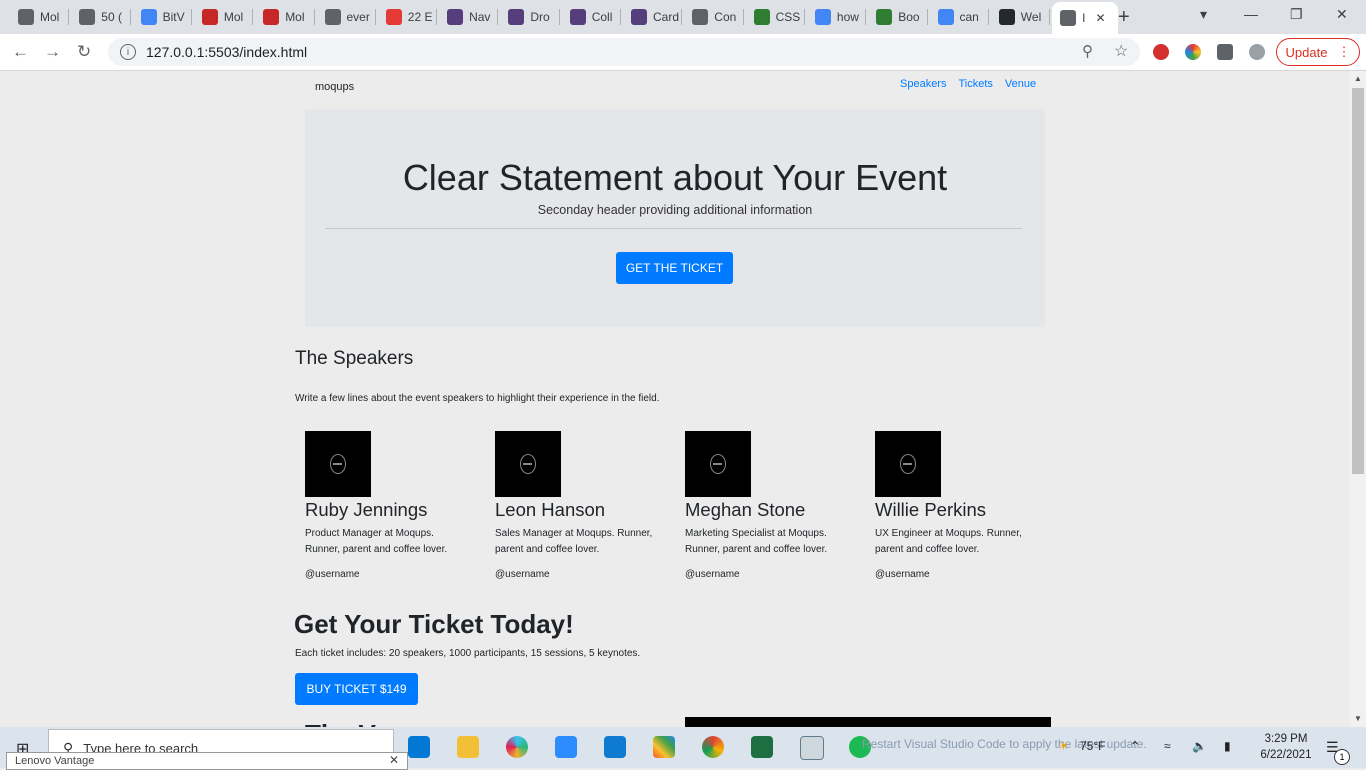  What do you see at coordinates (434, 624) in the screenshot?
I see `ticket-heading: Get Your Ticket Today!` at bounding box center [434, 624].